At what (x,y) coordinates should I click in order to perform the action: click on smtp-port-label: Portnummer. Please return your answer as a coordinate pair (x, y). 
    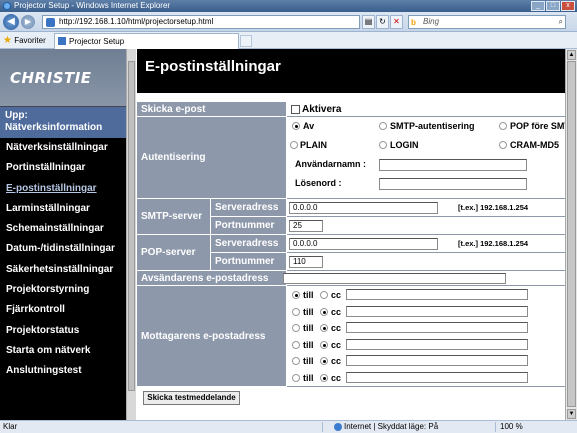
    Looking at the image, I should click on (249, 226).